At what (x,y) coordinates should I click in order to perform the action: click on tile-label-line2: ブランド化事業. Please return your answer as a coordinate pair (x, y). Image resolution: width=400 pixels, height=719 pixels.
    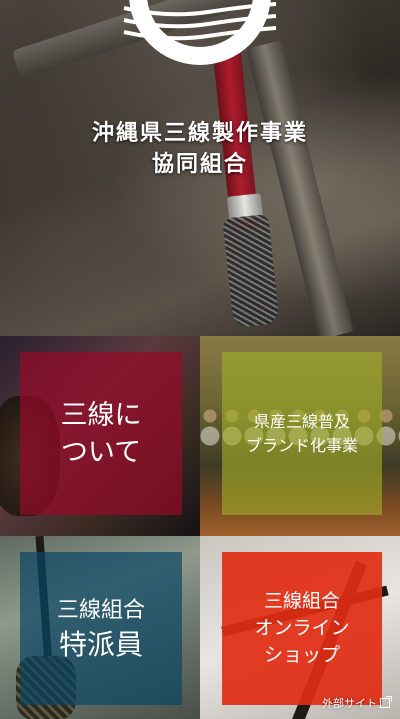
    Looking at the image, I should click on (301, 445).